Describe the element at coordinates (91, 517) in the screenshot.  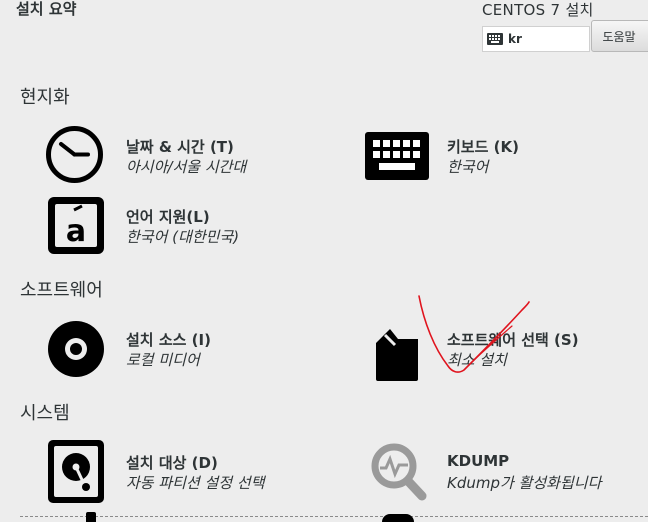
I see `partial-spoke-icon-left` at that location.